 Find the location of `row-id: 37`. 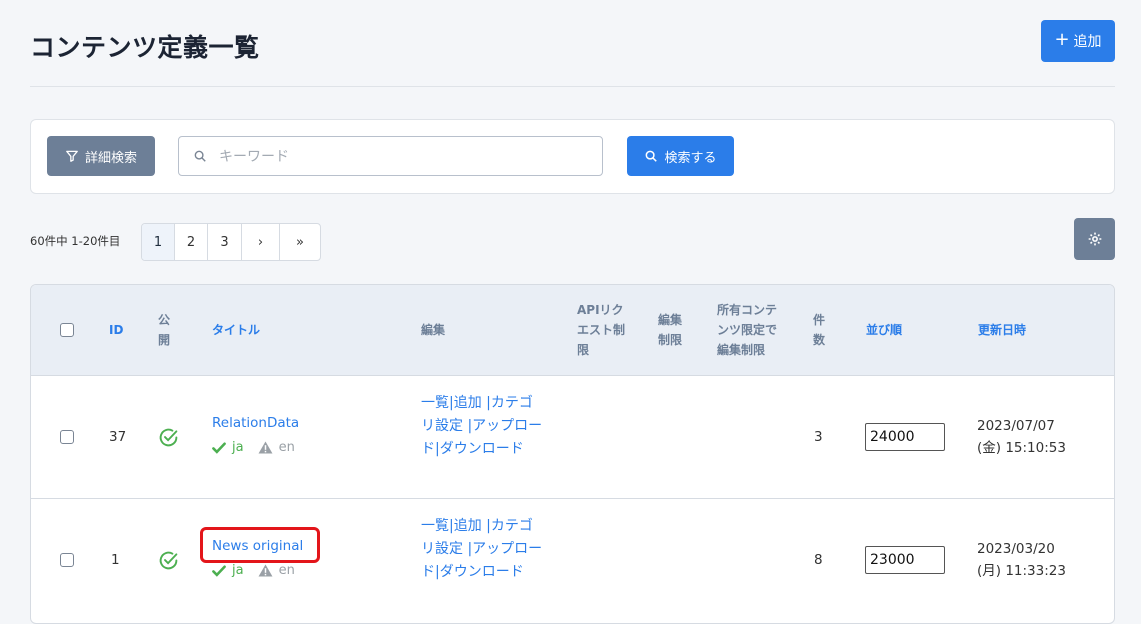

row-id: 37 is located at coordinates (118, 437).